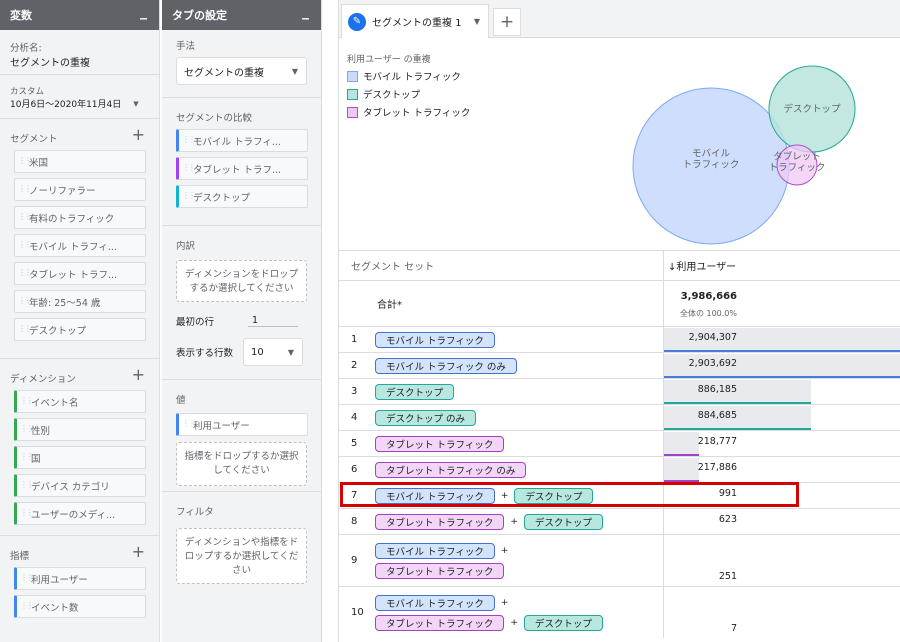  I want to click on add-dimension-icon: +, so click(138, 374).